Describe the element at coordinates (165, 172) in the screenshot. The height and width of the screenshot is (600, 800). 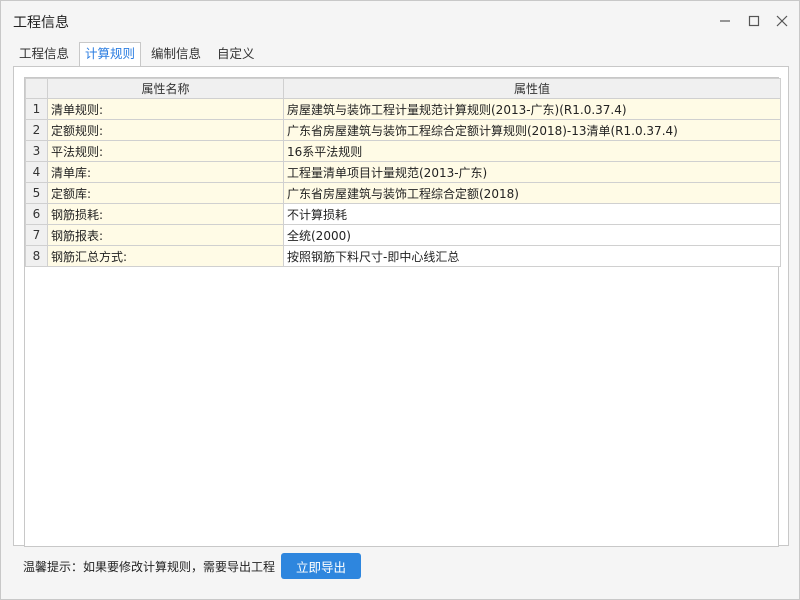
I see `property-name: 清单库:` at that location.